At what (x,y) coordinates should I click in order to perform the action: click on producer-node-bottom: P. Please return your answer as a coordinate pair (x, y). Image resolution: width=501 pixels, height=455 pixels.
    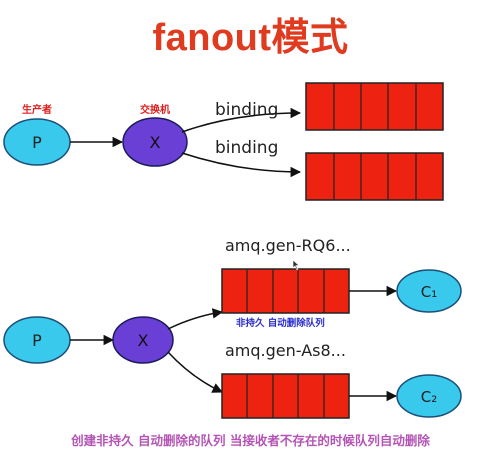
    Looking at the image, I should click on (37, 340).